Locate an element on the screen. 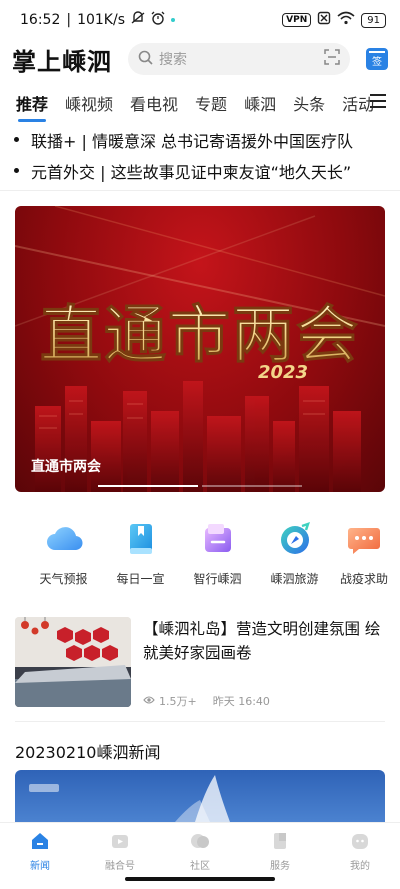 The height and width of the screenshot is (889, 400). profile-icon is located at coordinates (360, 841).